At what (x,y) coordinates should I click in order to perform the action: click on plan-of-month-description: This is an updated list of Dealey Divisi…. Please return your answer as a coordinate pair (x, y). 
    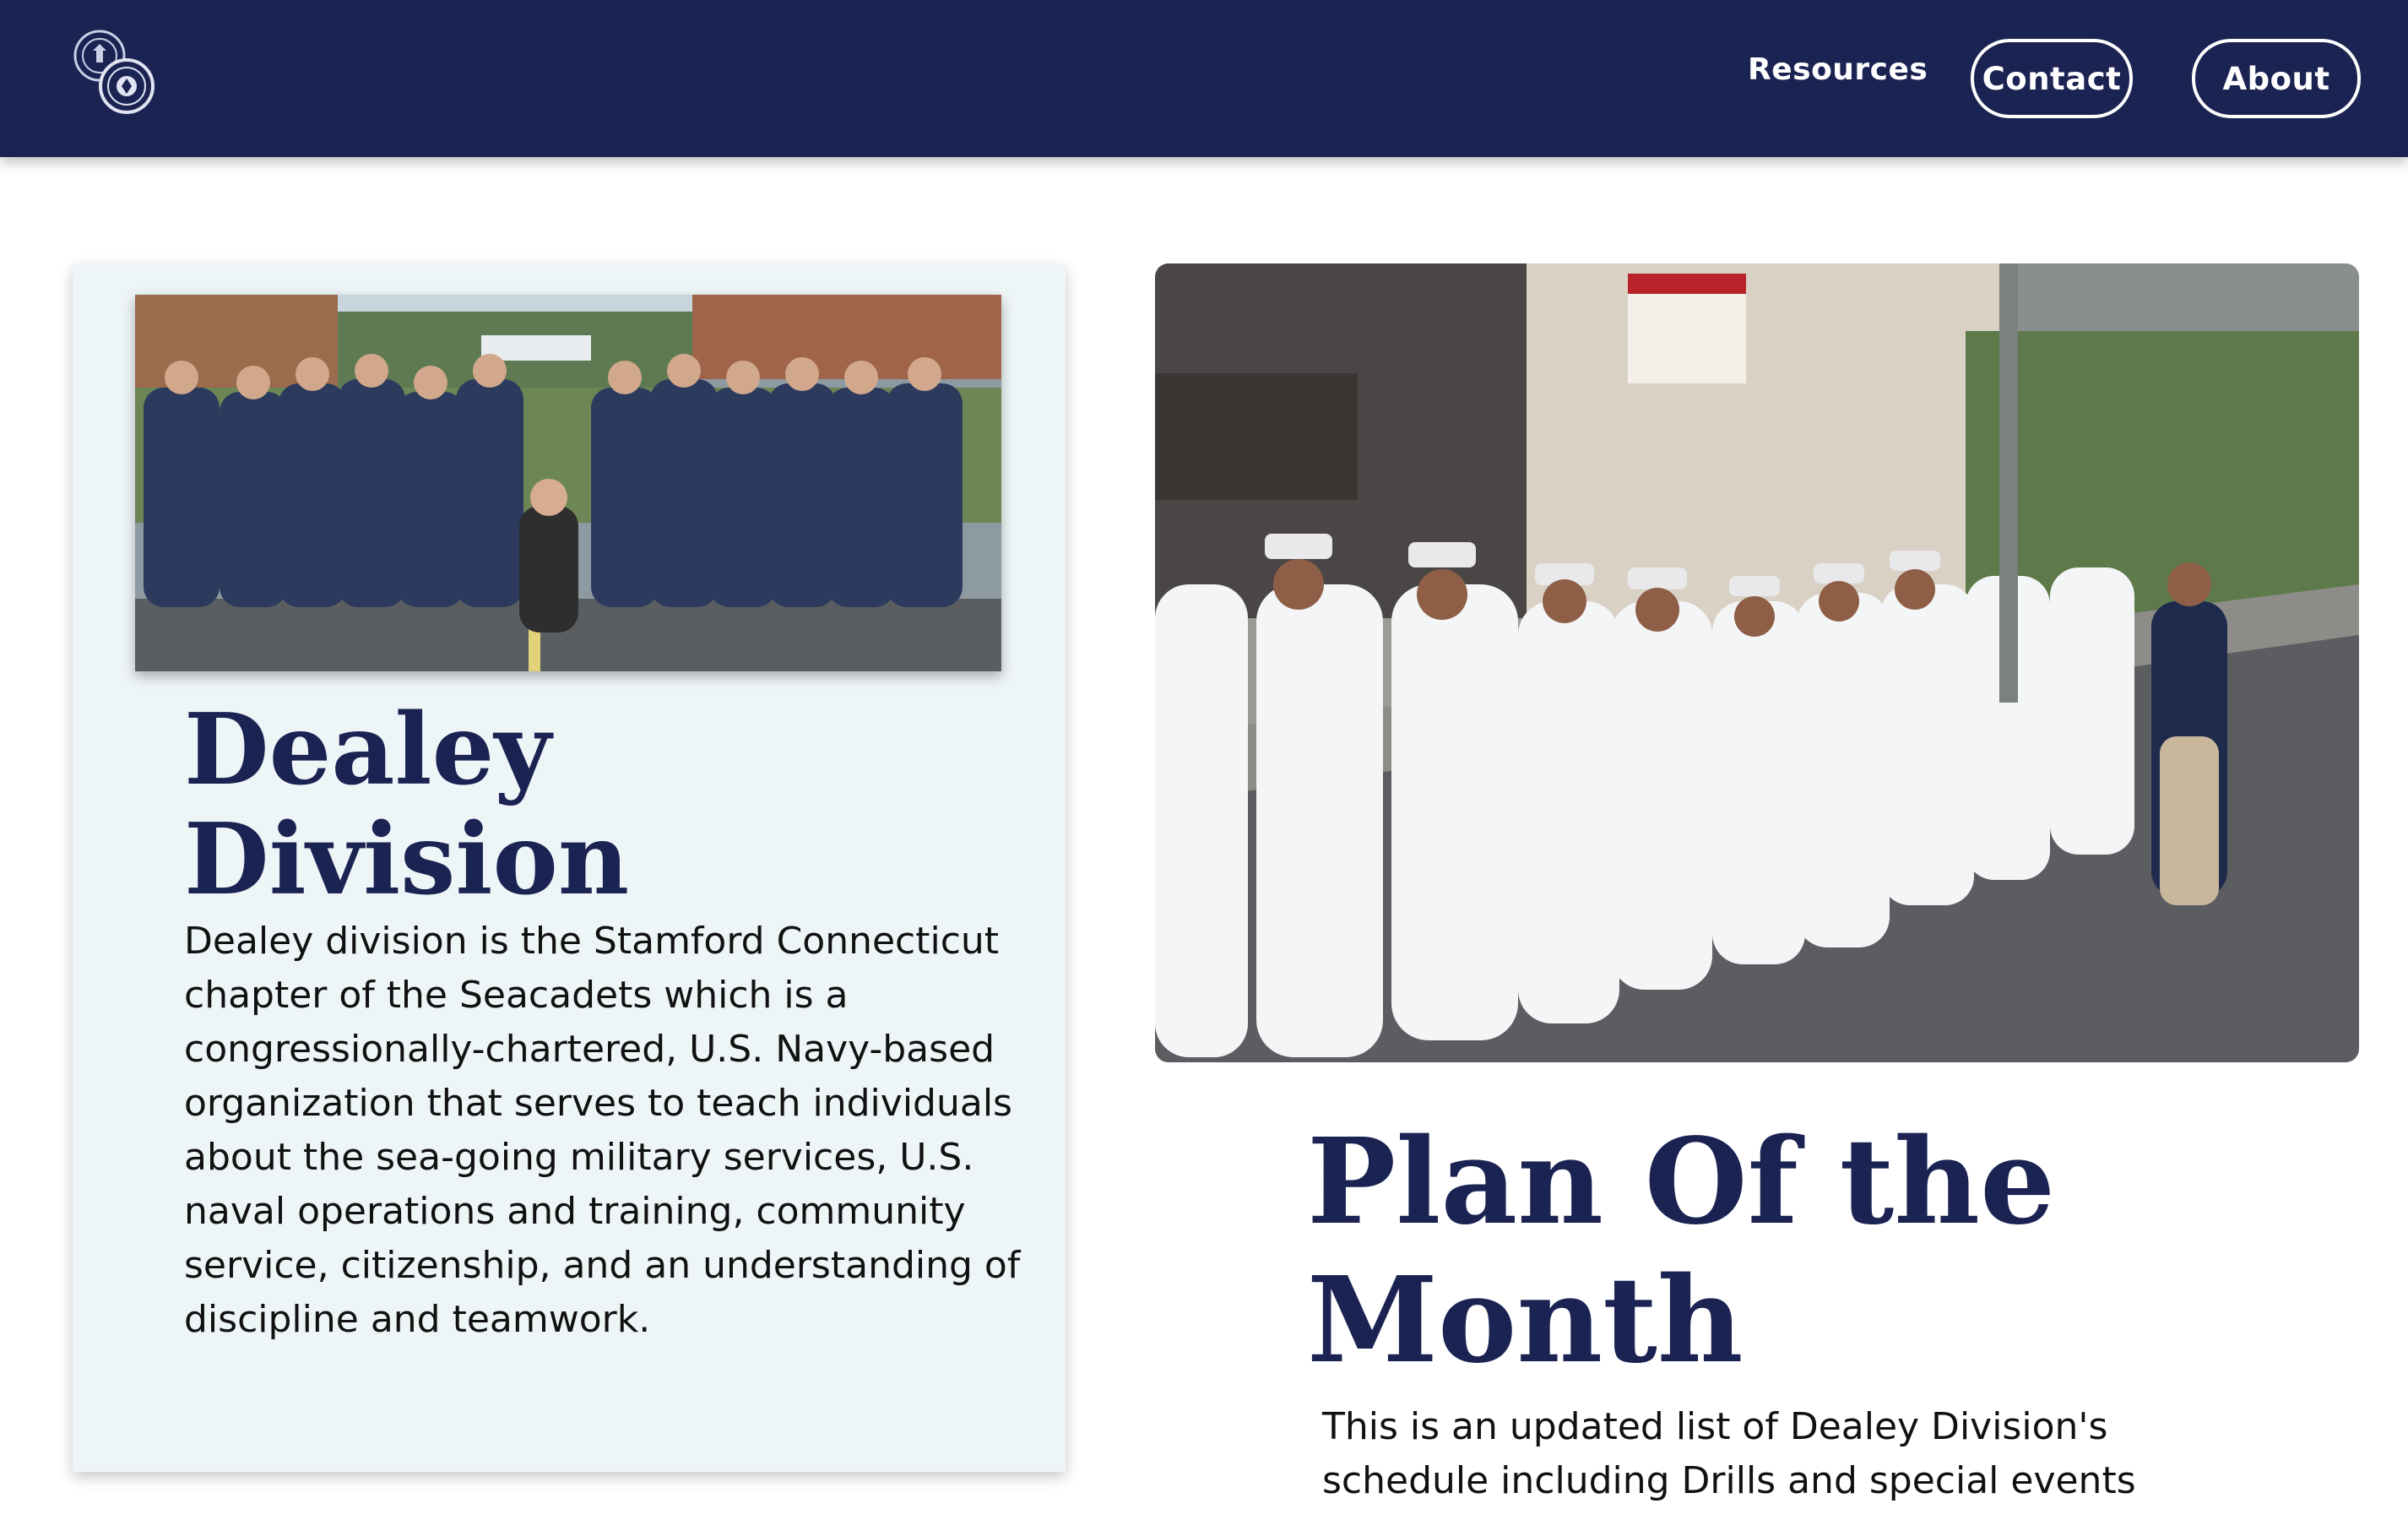
    Looking at the image, I should click on (1729, 1453).